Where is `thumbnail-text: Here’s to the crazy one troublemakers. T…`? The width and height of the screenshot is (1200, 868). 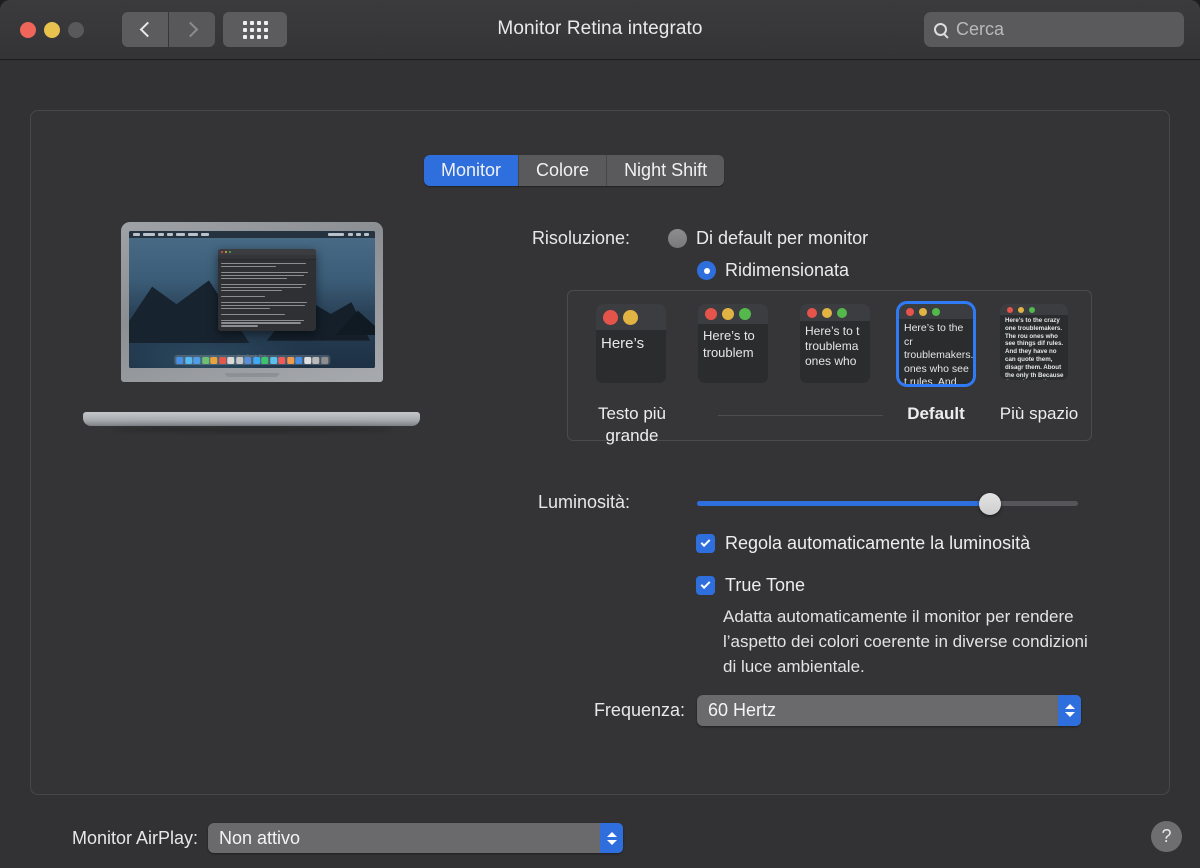
thumbnail-text: Here’s to the crazy one troublemakers. T… is located at coordinates (1034, 348).